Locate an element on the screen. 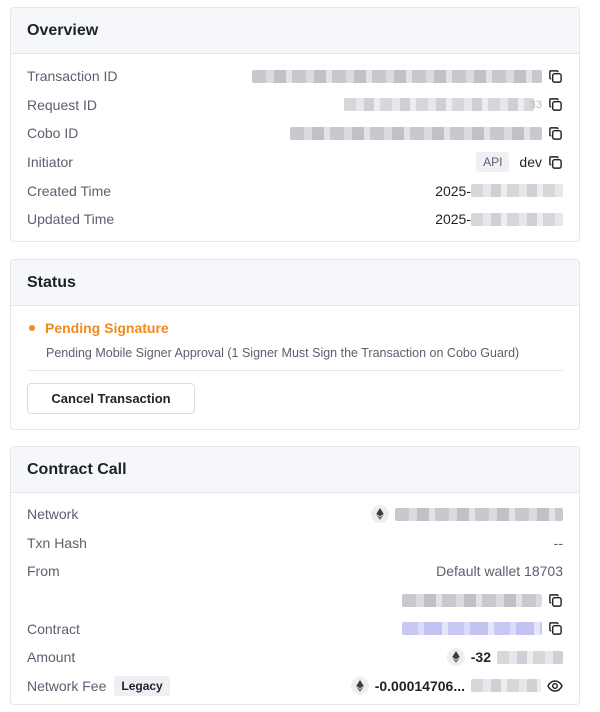 This screenshot has height=712, width=600. txn-hash-label: Txn Hash is located at coordinates (57, 542).